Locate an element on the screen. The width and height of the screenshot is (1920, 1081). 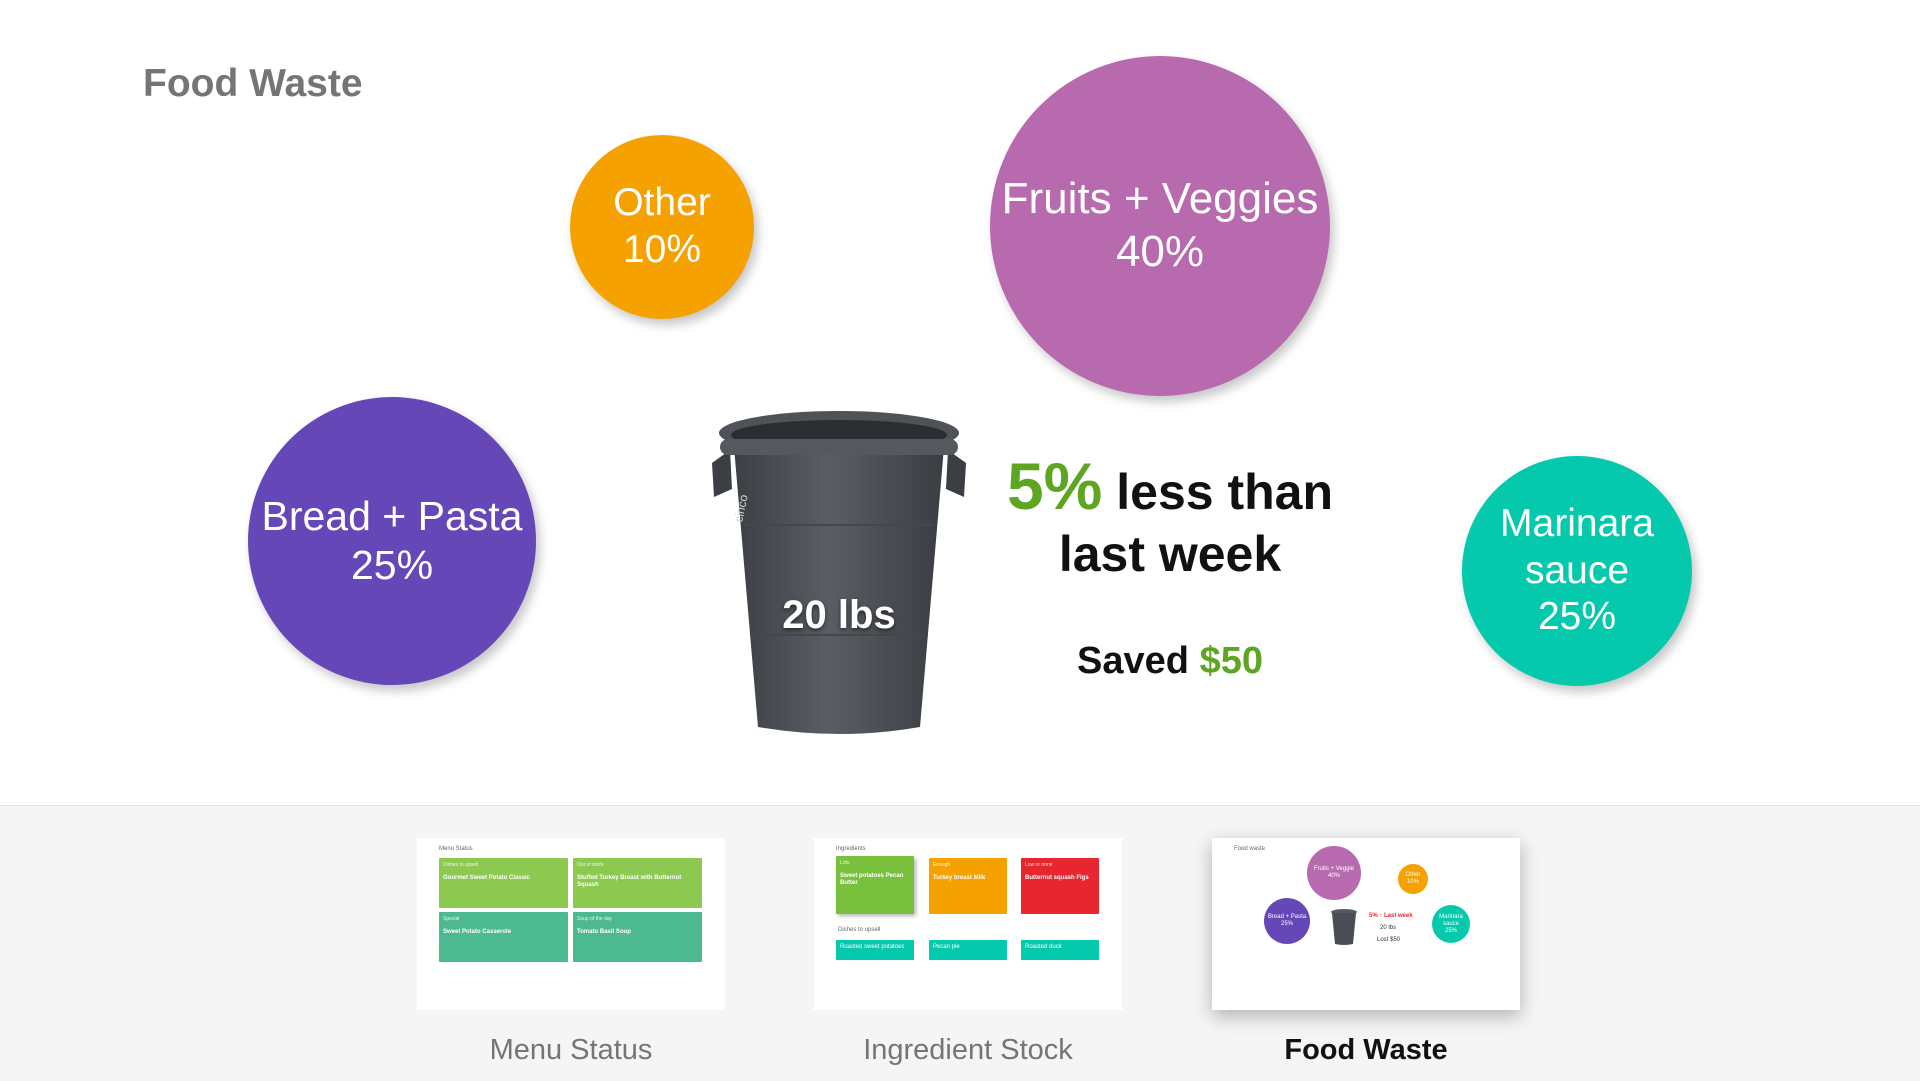
mini-circle-marinara: Marinara sauce 25% is located at coordinates (1451, 924).